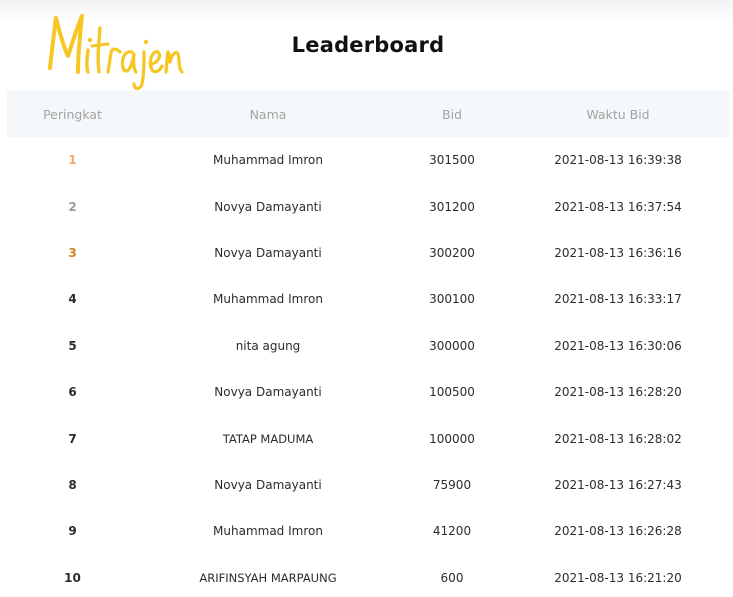  What do you see at coordinates (452, 206) in the screenshot?
I see `bid-cell: 301200` at bounding box center [452, 206].